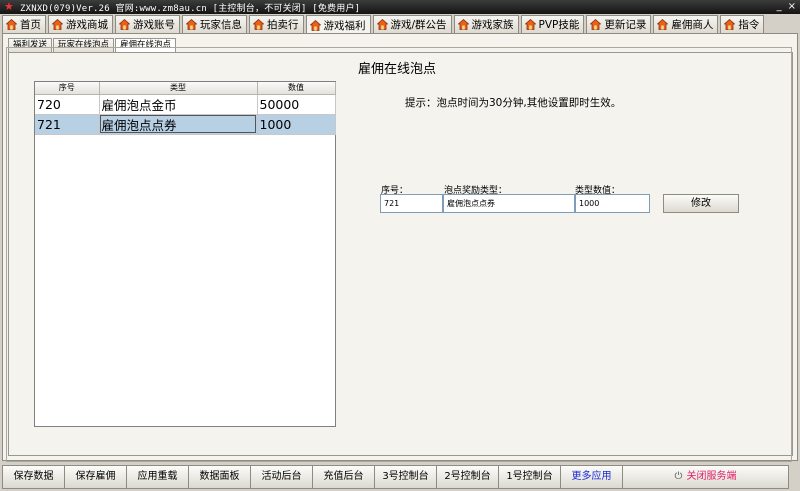 The height and width of the screenshot is (491, 800). What do you see at coordinates (33, 477) in the screenshot?
I see `toolbar-button-0: 保存数据` at bounding box center [33, 477].